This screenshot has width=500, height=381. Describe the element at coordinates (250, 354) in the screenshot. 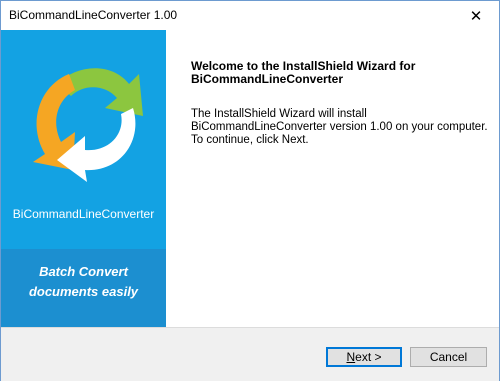

I see `button-bar: Next > Cancel` at that location.